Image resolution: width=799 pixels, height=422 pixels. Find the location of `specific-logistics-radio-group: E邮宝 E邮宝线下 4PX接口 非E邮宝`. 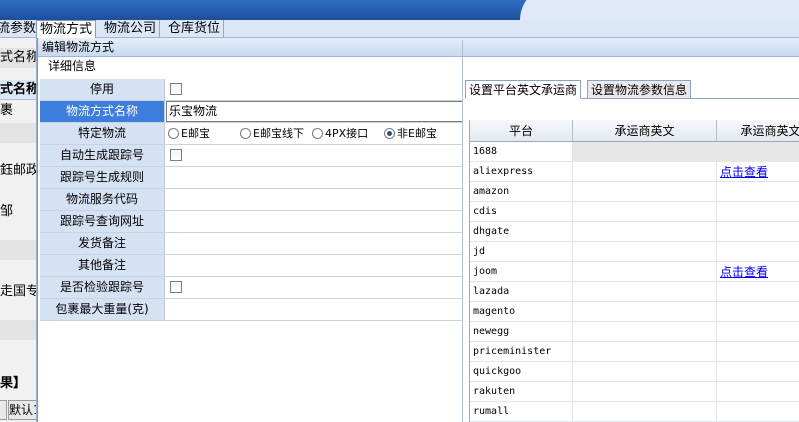

specific-logistics-radio-group: E邮宝 E邮宝线下 4PX接口 非E邮宝 is located at coordinates (314, 133).